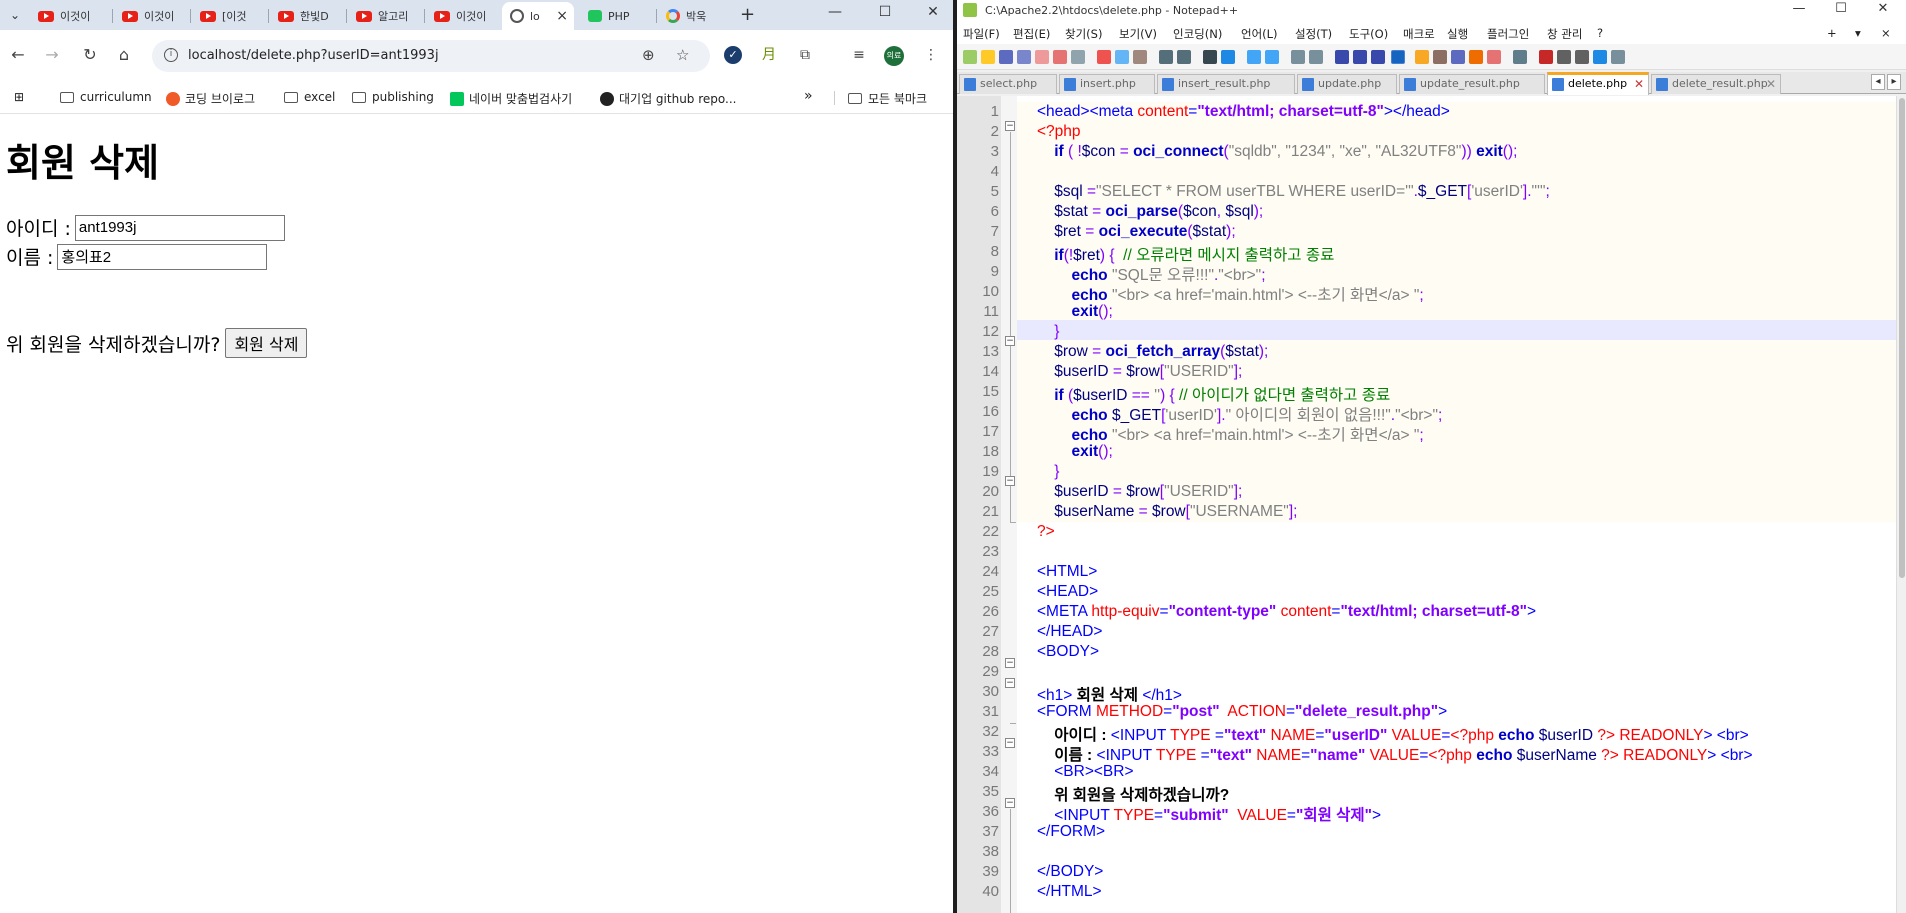  I want to click on code-line: <?php, so click(1059, 132).